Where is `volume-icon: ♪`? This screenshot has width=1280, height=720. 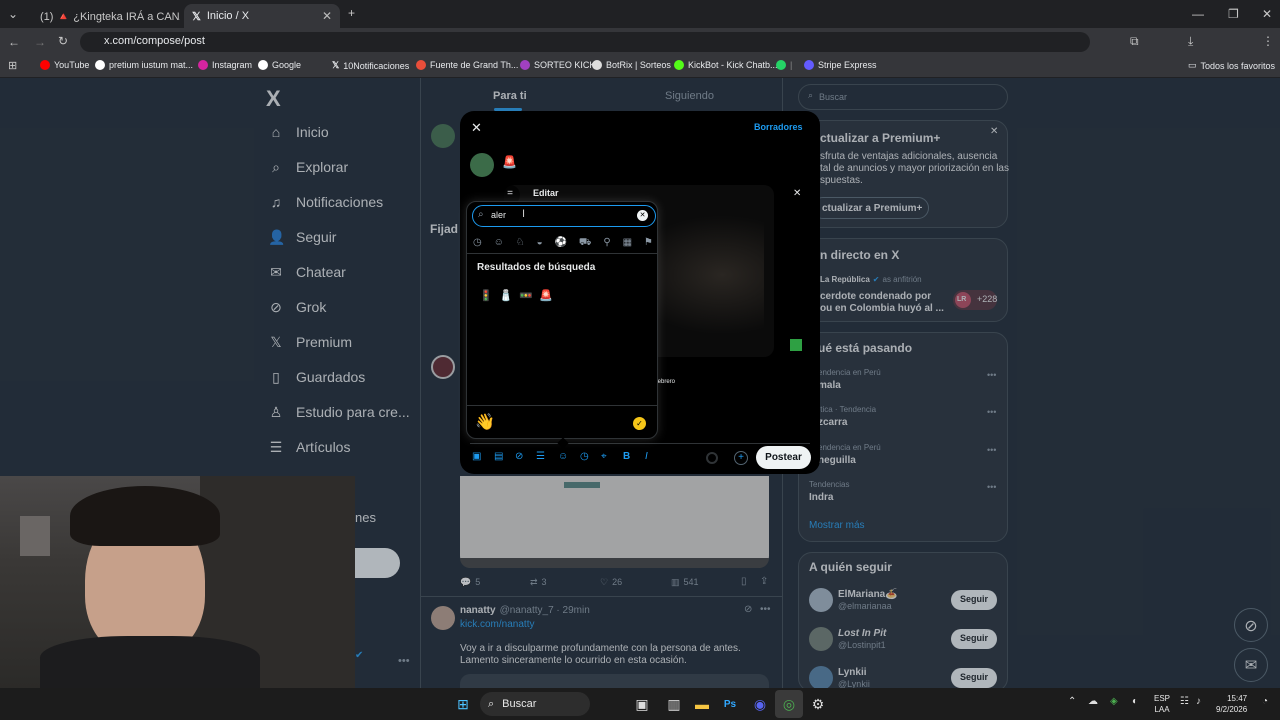
volume-icon: ♪ is located at coordinates (1198, 701).